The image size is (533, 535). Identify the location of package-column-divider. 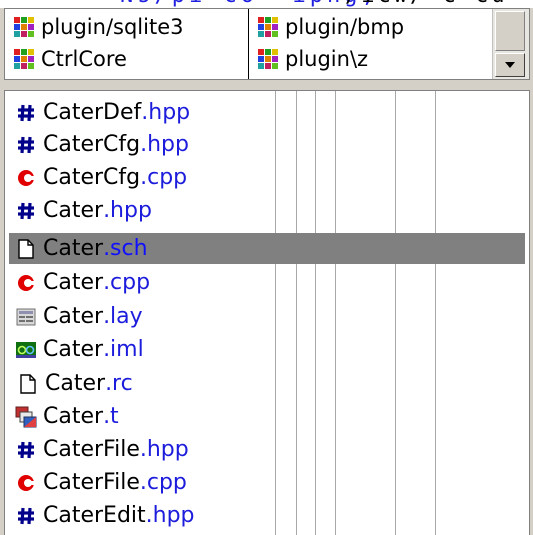
(248, 44).